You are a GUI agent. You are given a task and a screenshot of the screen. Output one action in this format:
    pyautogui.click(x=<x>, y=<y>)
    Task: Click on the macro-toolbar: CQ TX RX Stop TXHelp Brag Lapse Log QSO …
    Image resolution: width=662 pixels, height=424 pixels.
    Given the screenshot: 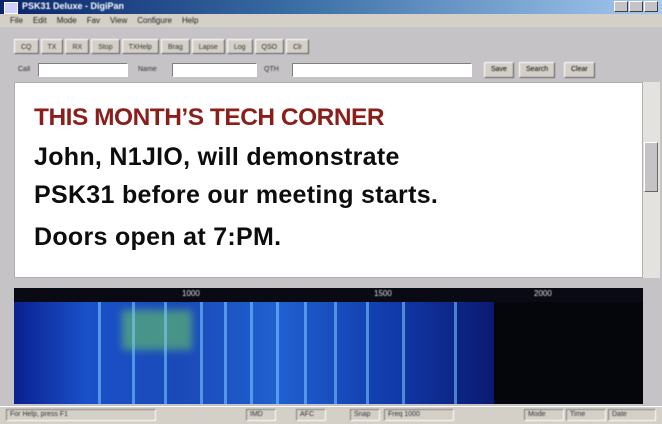 What is the action you would take?
    pyautogui.click(x=162, y=47)
    